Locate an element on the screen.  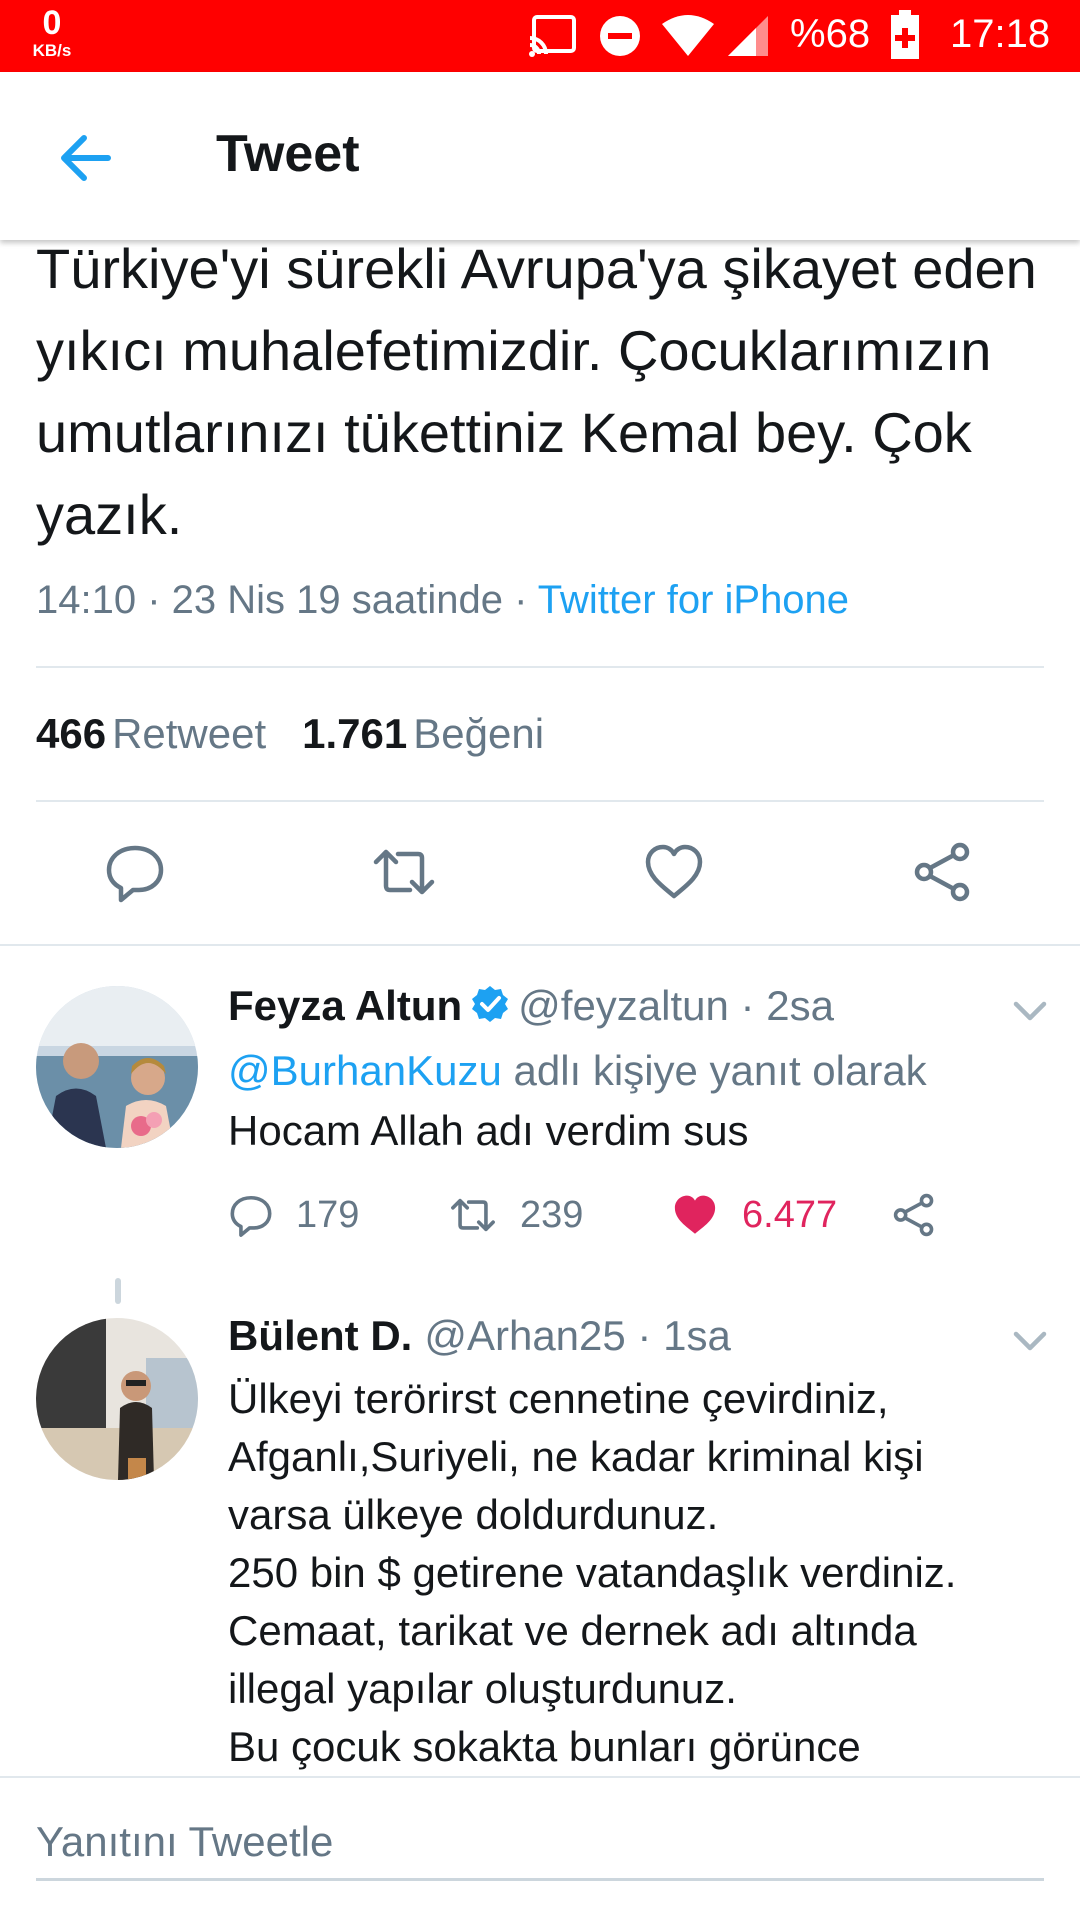
reply-text-line: varsa ülkeye doldurdunuz. is located at coordinates (473, 1514).